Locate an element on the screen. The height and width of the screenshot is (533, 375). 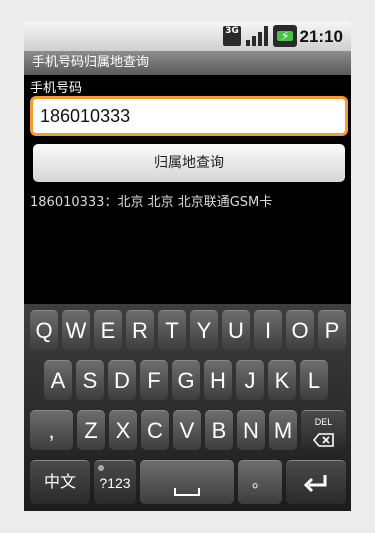
key-u: U is located at coordinates (236, 330).